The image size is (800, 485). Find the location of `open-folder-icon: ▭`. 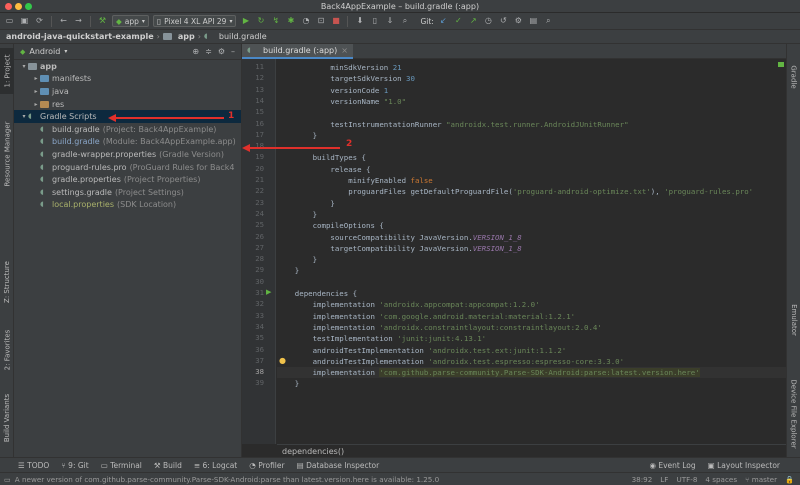

open-folder-icon: ▭ is located at coordinates (9, 21).